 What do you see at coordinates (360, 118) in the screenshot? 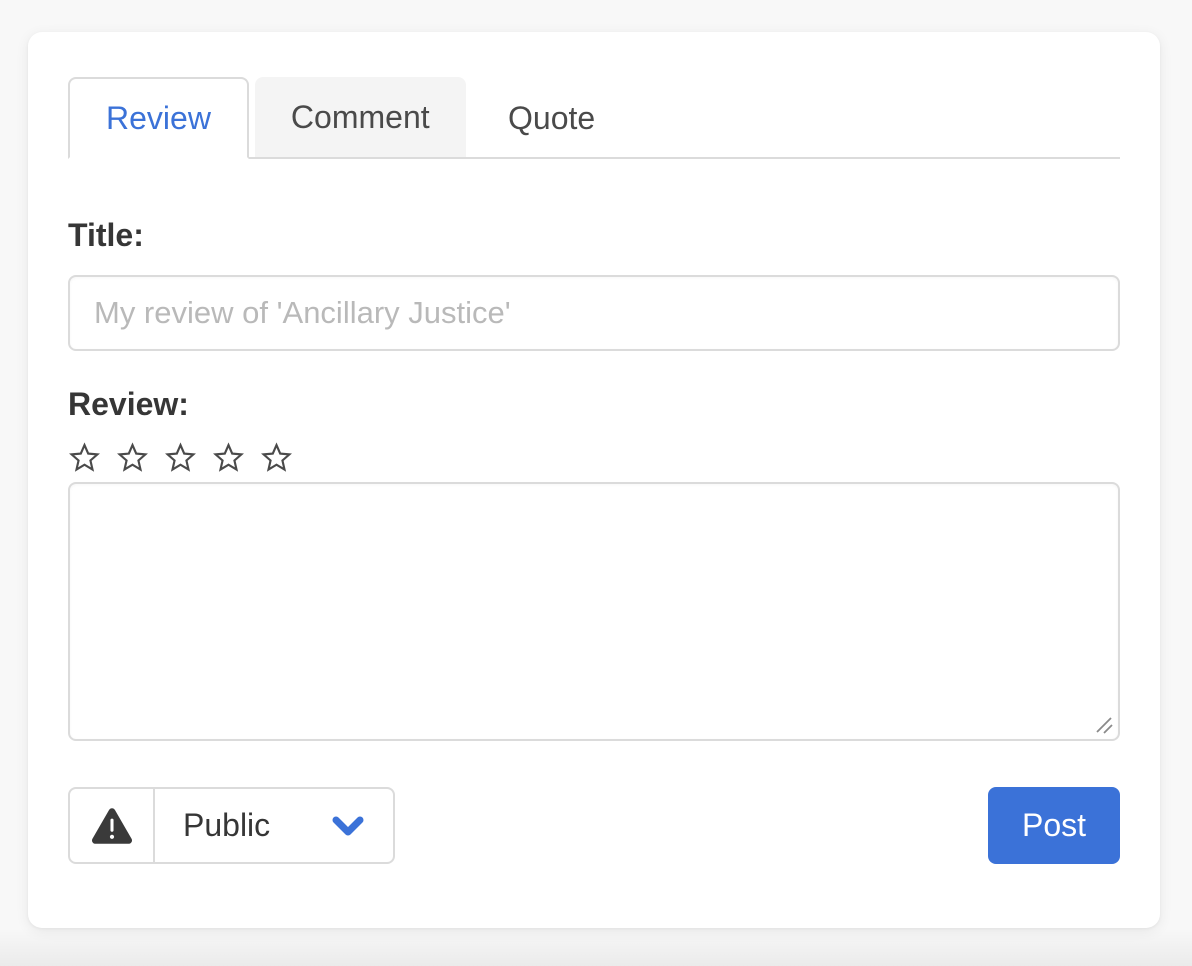
I see `tab-comment: Comment` at bounding box center [360, 118].